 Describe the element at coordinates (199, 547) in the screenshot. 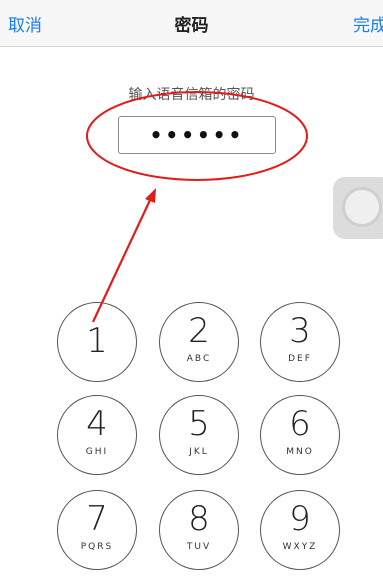

I see `key-letters: TUV` at that location.